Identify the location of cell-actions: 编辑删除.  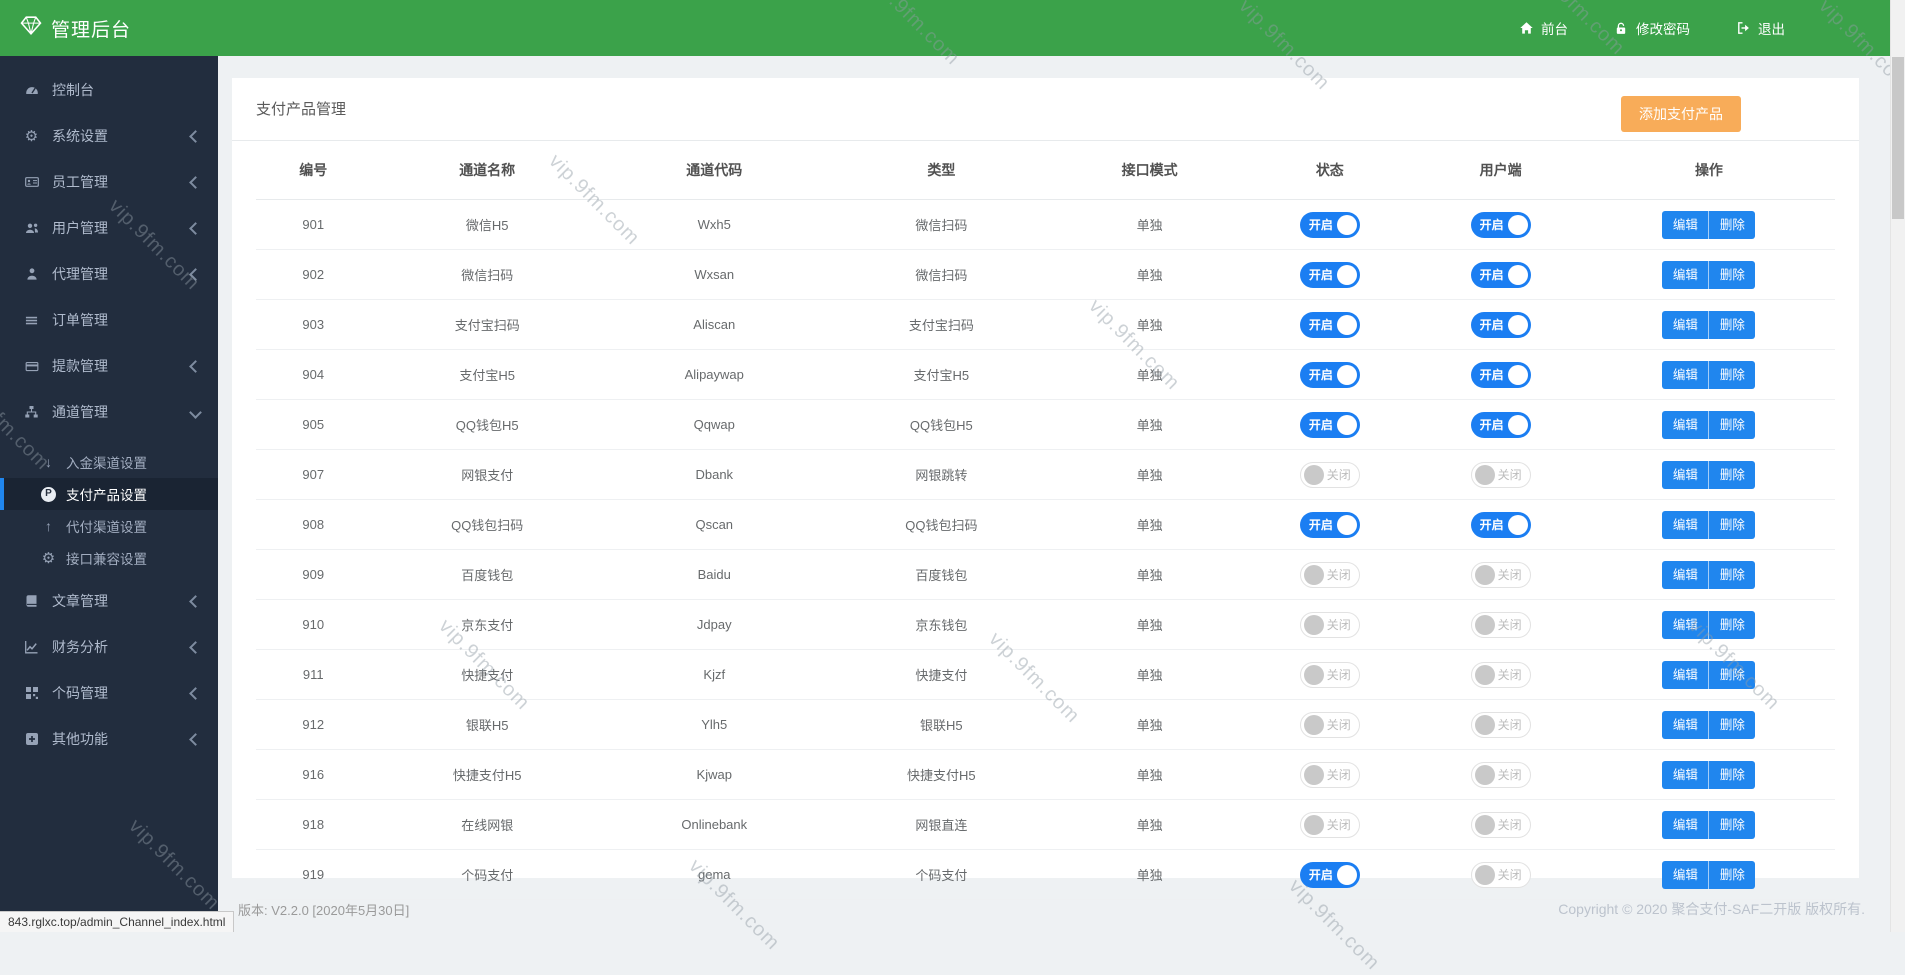
(1709, 775).